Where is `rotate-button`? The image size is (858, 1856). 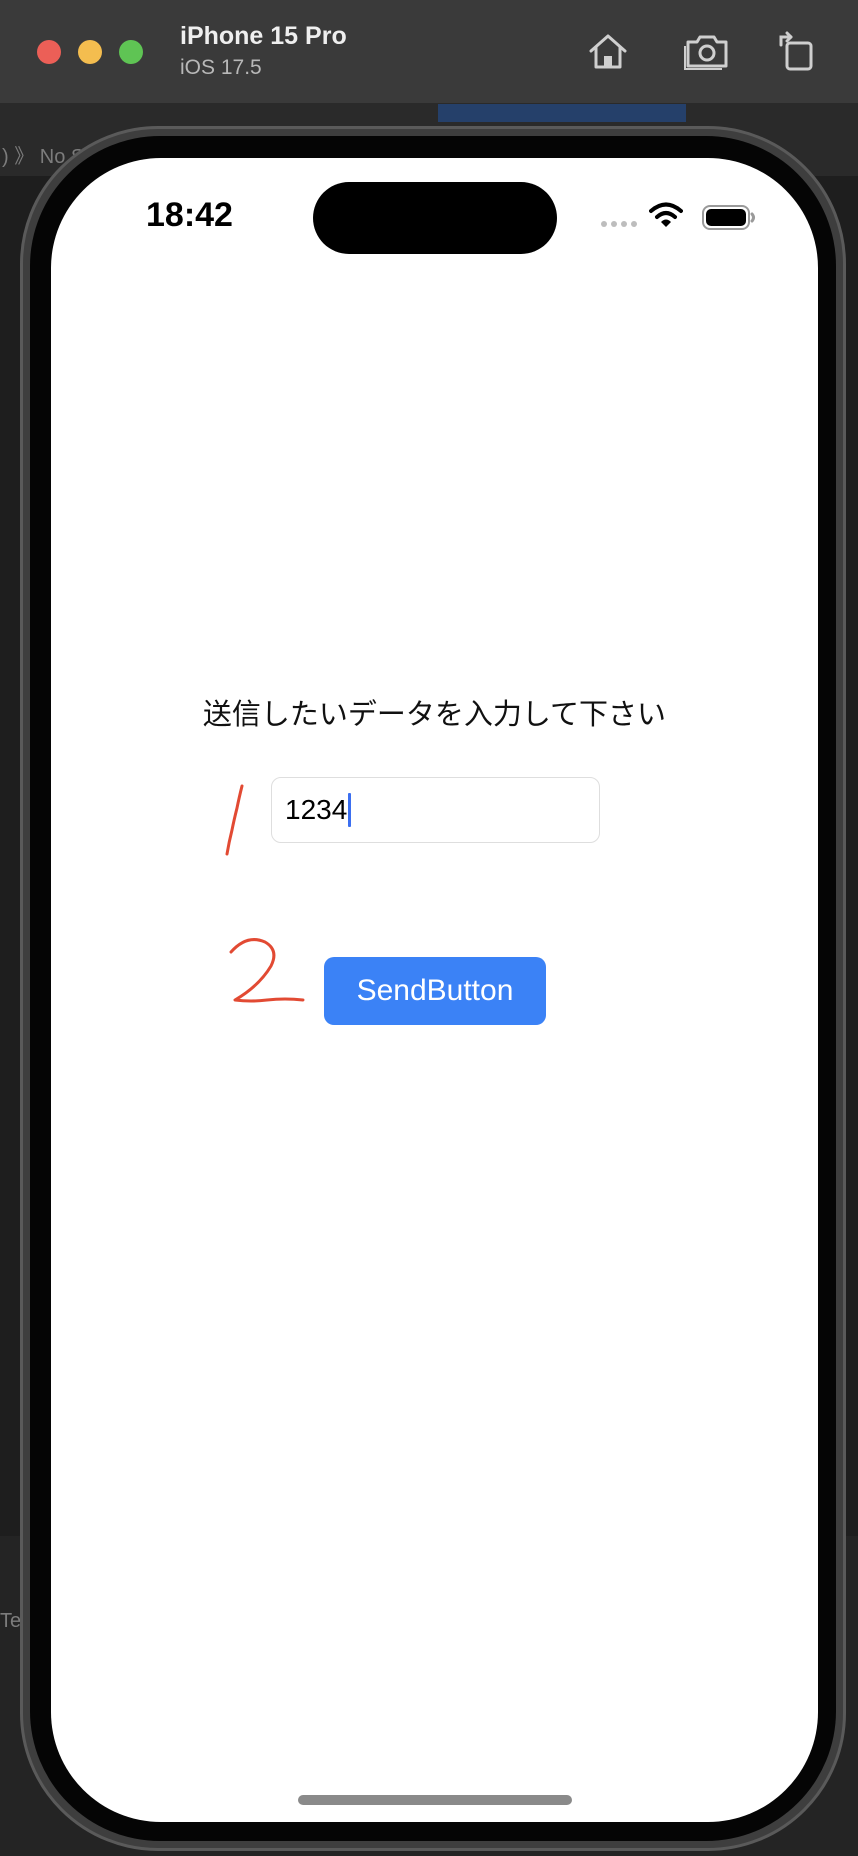
rotate-button is located at coordinates (797, 51).